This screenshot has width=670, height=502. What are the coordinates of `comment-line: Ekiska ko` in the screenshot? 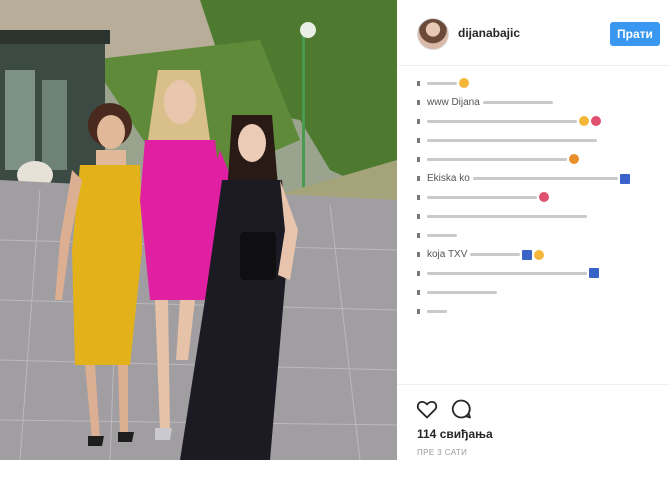 It's located at (523, 178).